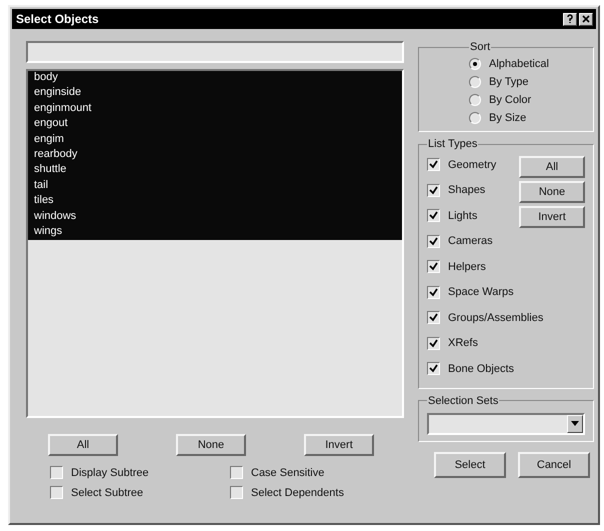  What do you see at coordinates (297, 492) in the screenshot?
I see `option-label: Select Dependents` at bounding box center [297, 492].